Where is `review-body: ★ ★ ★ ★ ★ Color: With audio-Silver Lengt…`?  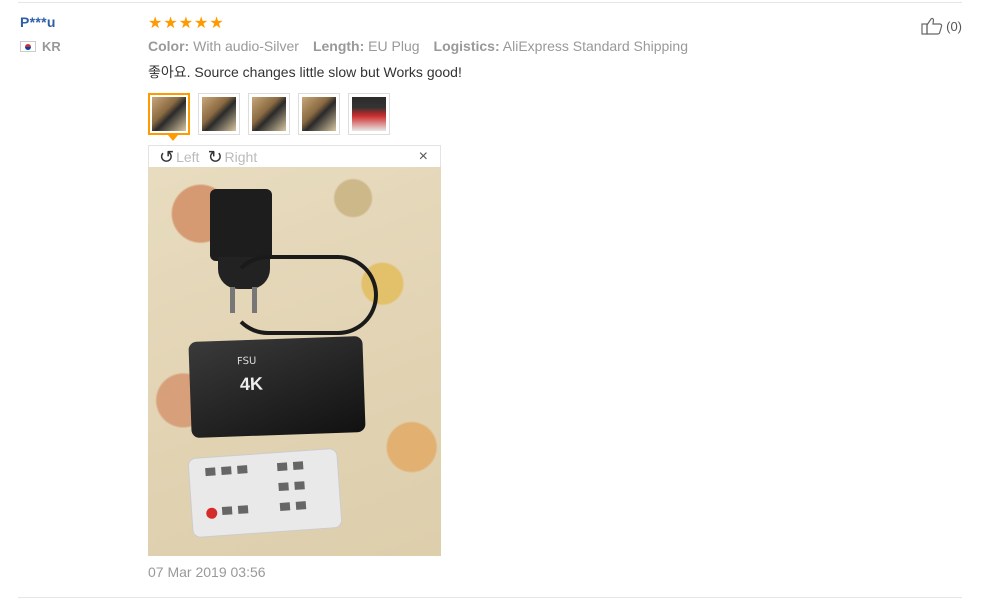 review-body: ★ ★ ★ ★ ★ Color: With audio-Silver Lengt… is located at coordinates (528, 48).